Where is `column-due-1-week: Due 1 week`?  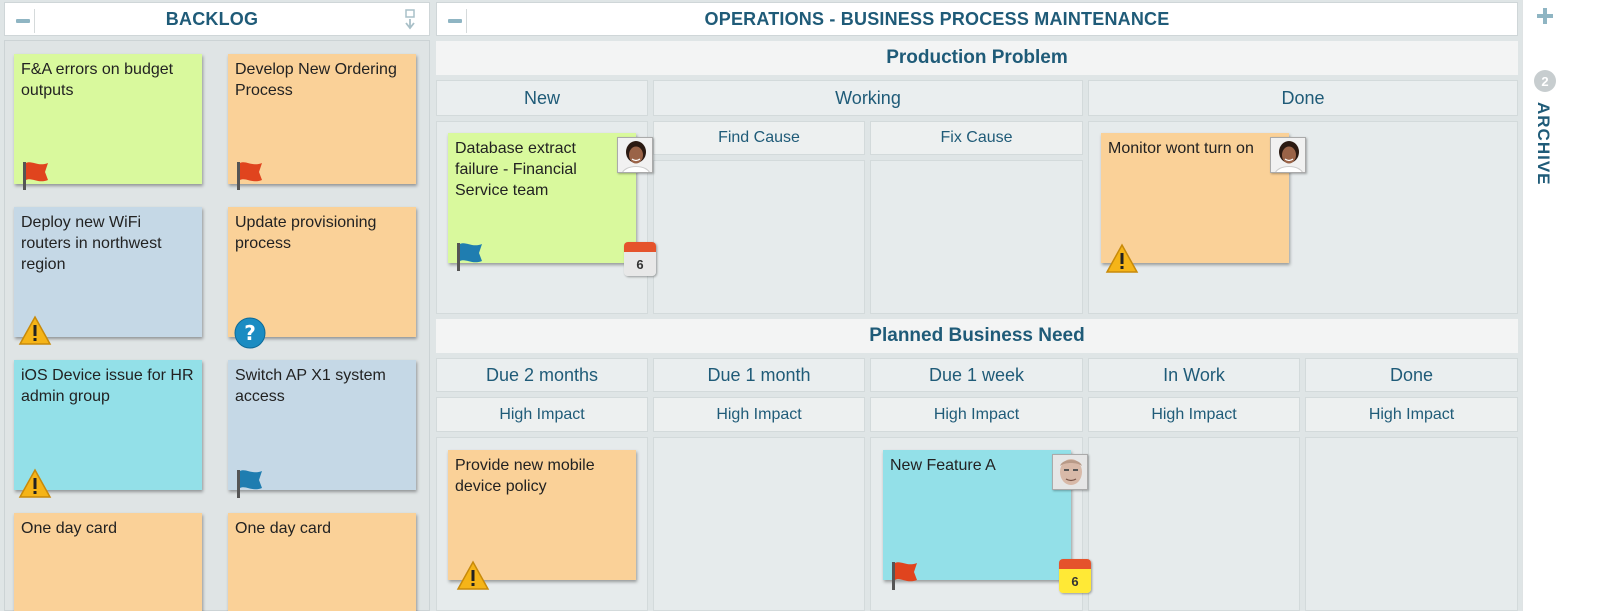 column-due-1-week: Due 1 week is located at coordinates (976, 375).